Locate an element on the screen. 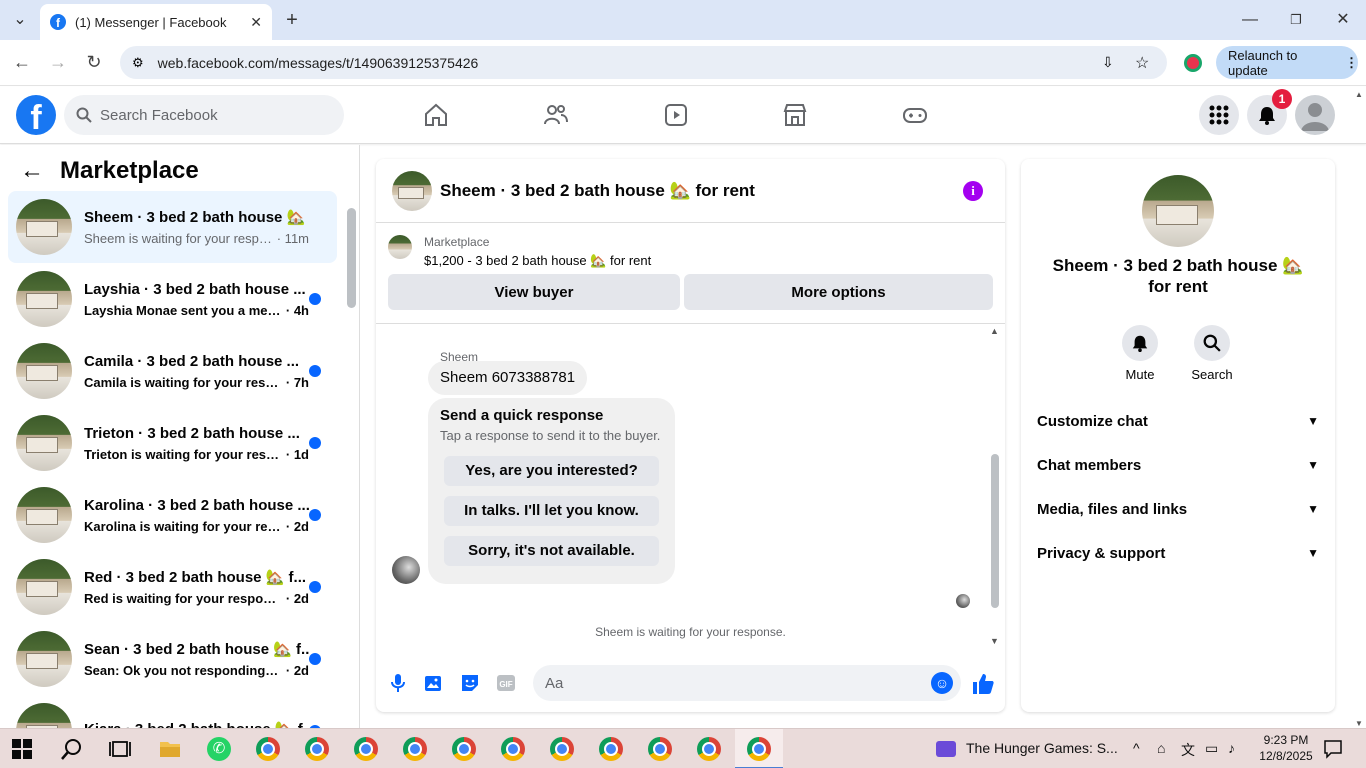 The height and width of the screenshot is (768, 1366). gaming-icon is located at coordinates (915, 115).